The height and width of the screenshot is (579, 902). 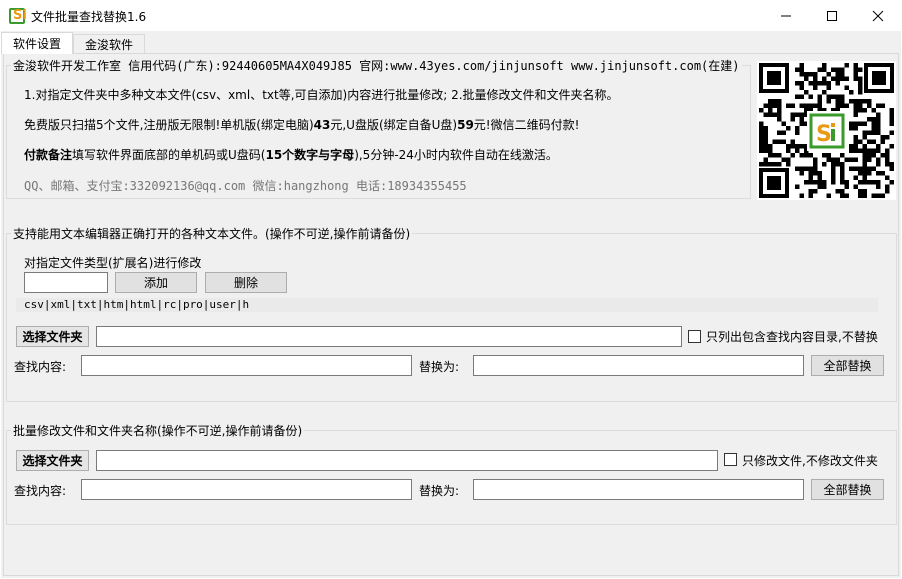 I want to click on payment-note-code-hint: 15个数字与字母, so click(x=310, y=155).